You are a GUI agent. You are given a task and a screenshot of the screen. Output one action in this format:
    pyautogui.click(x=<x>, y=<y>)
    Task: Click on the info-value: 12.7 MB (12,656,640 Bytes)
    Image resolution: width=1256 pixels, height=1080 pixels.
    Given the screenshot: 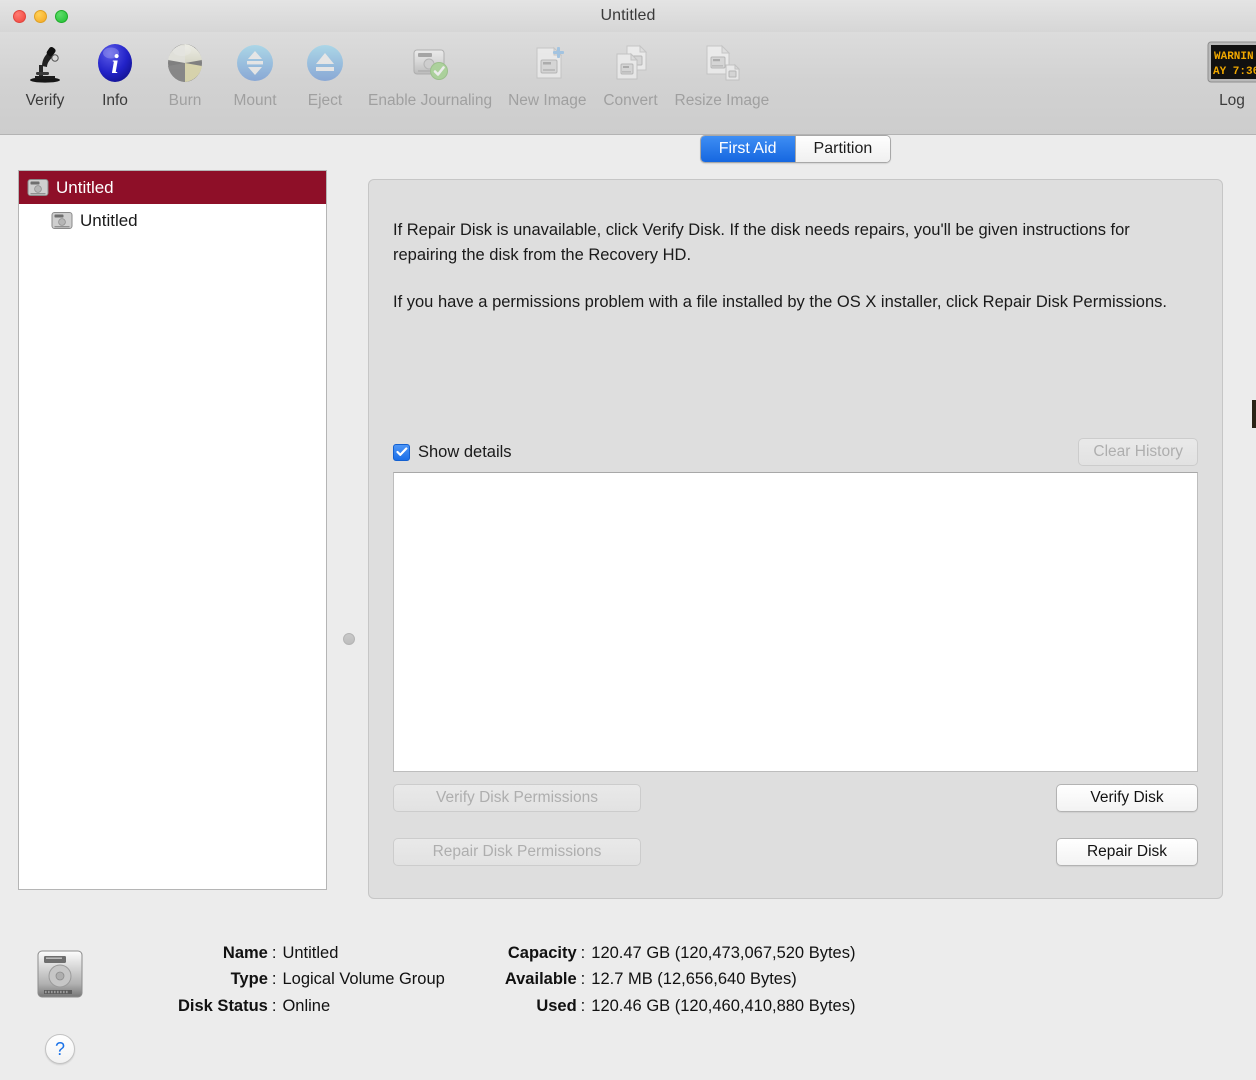 What is the action you would take?
    pyautogui.click(x=694, y=979)
    